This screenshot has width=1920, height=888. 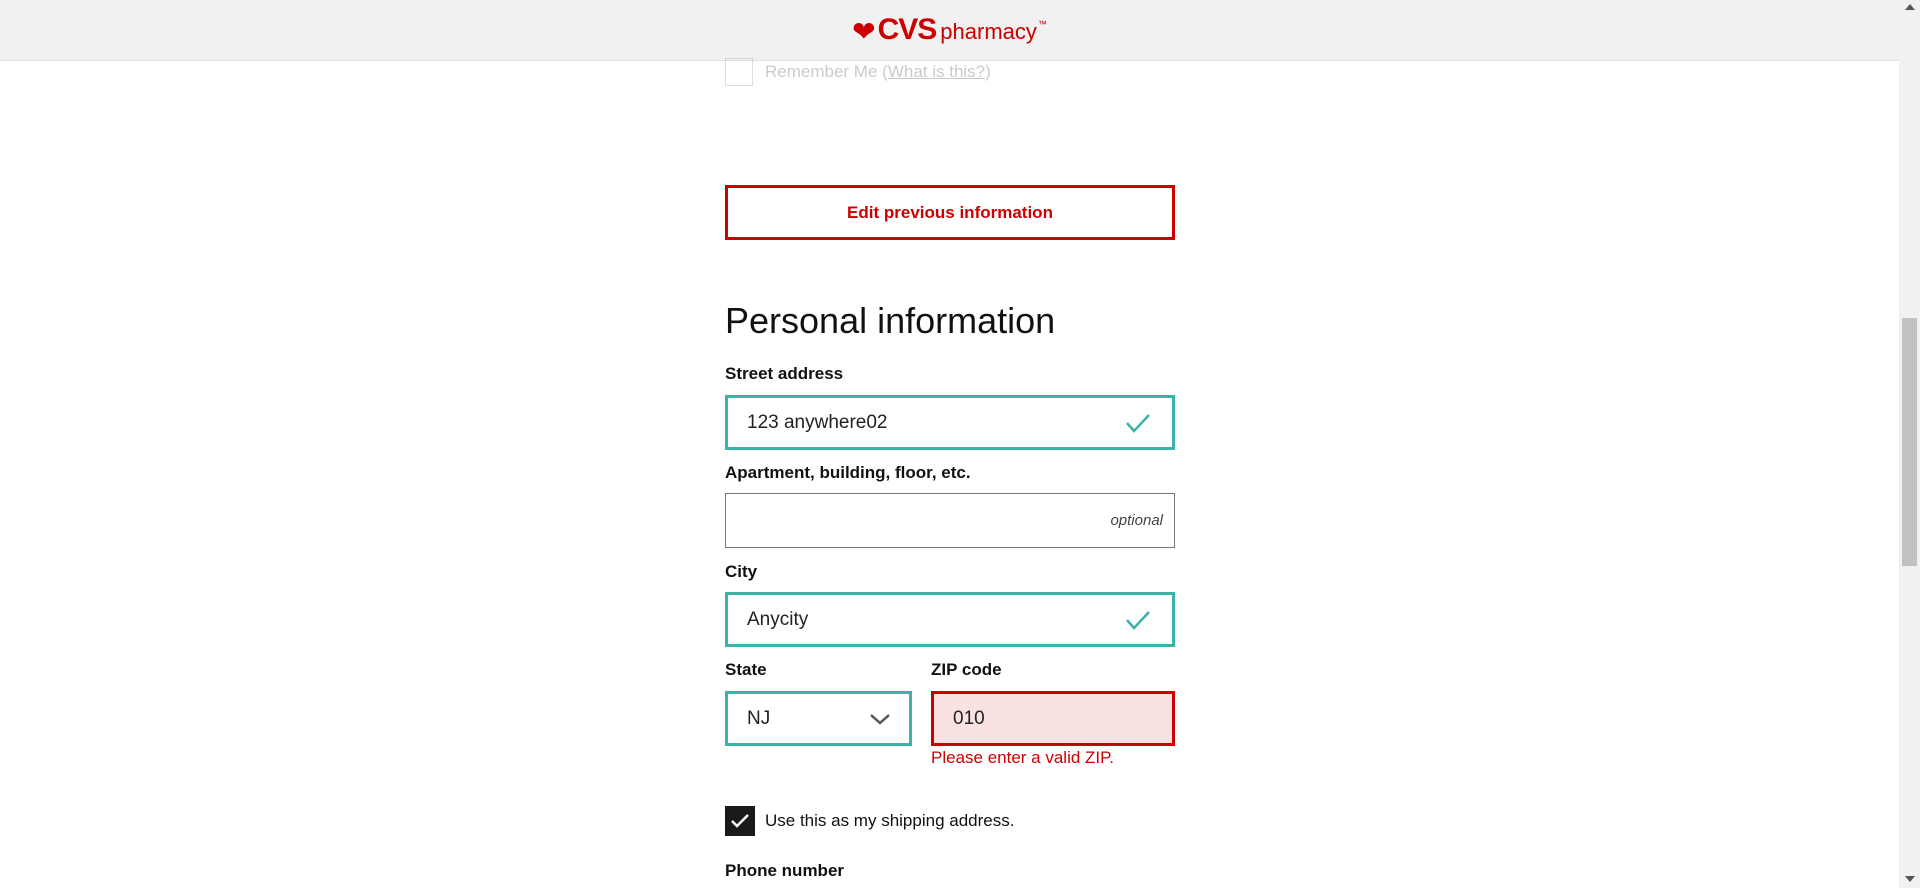 I want to click on state-value: NJ, so click(x=759, y=718).